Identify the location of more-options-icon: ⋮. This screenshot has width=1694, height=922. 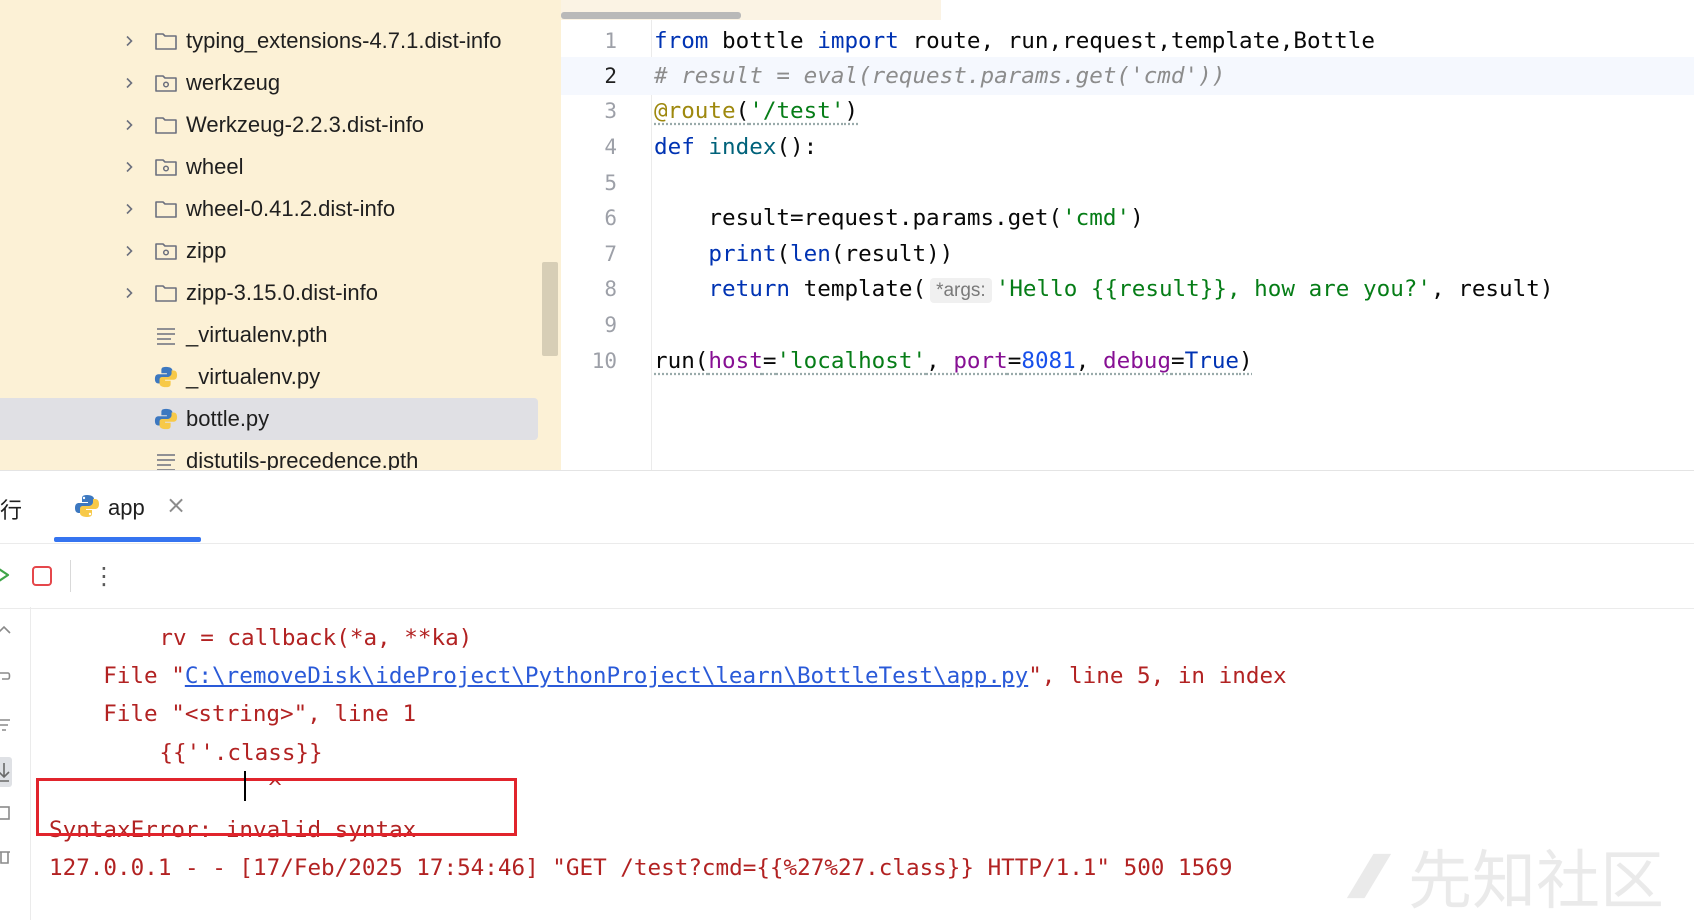
(104, 576).